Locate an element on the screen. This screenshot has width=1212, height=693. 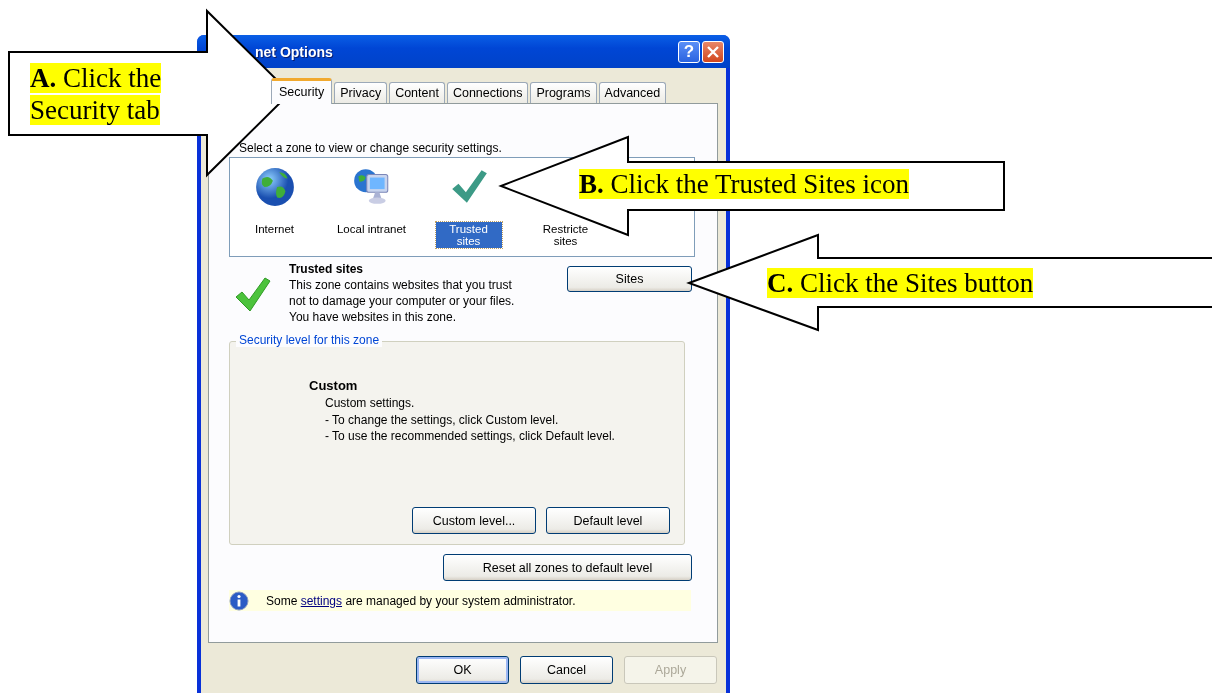
tab: Programs is located at coordinates (563, 92).